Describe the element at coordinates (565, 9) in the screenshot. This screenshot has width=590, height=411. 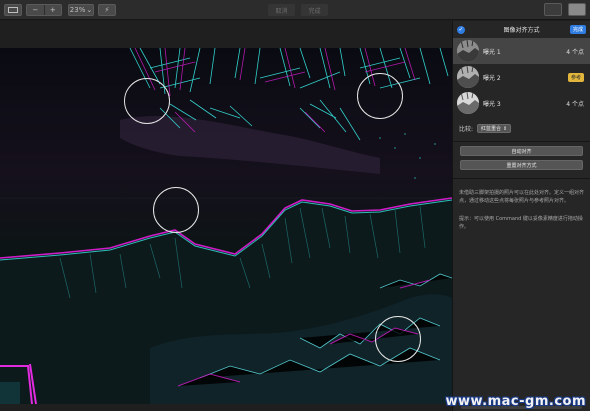
I see `view-toggles` at that location.